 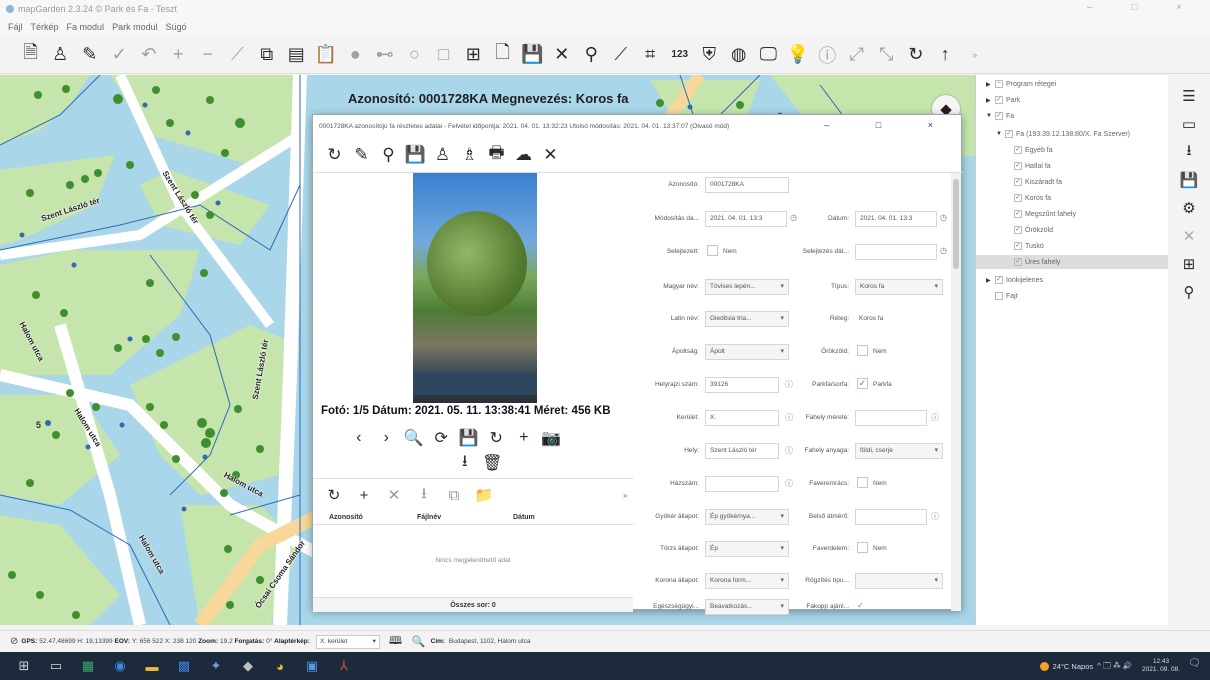 I want to click on grid-icon: ⊞, so click(x=474, y=55).